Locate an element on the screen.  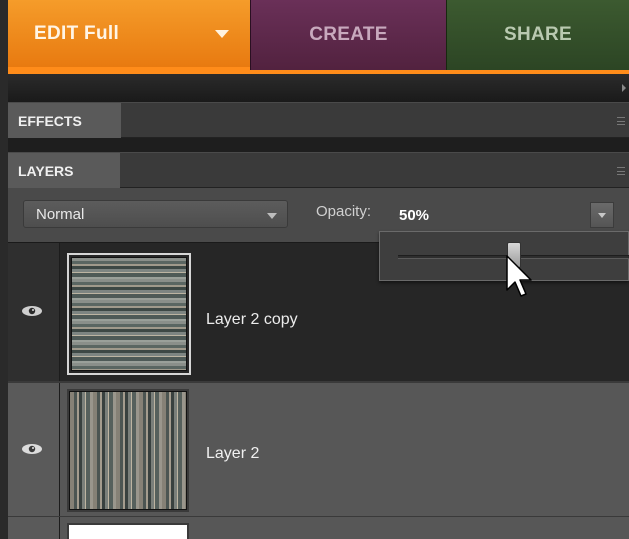
layer-name: Layer 2 copy is located at coordinates (252, 320).